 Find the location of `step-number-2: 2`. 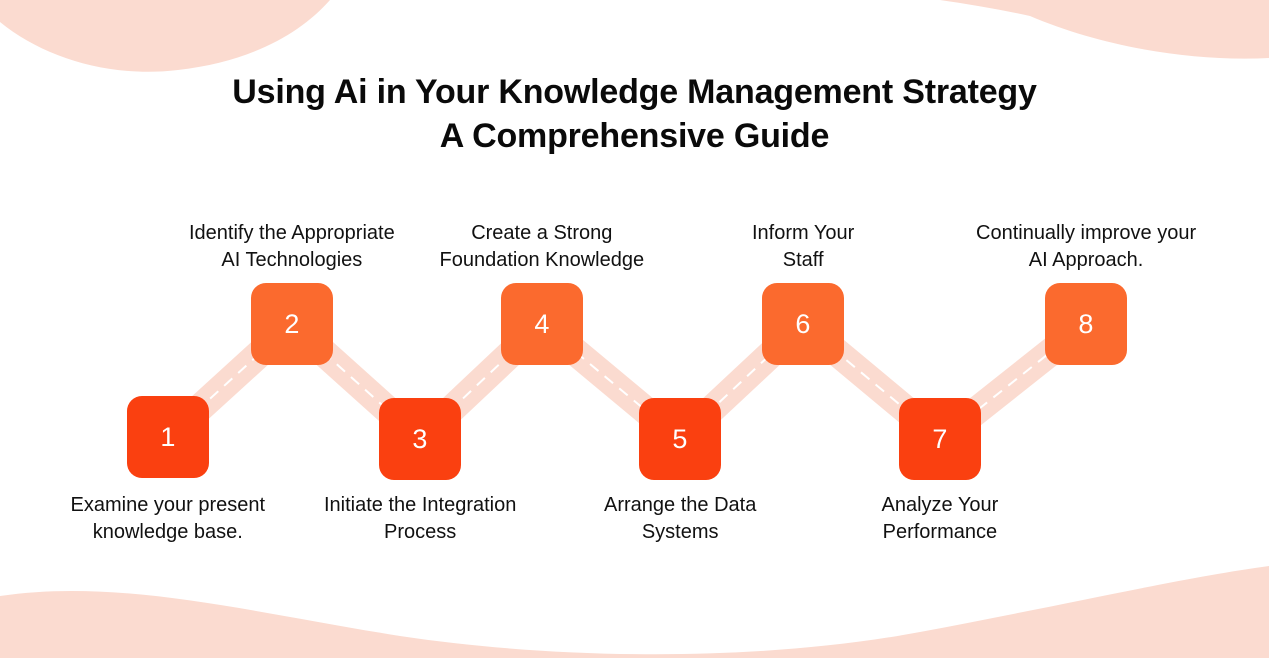

step-number-2: 2 is located at coordinates (292, 323).